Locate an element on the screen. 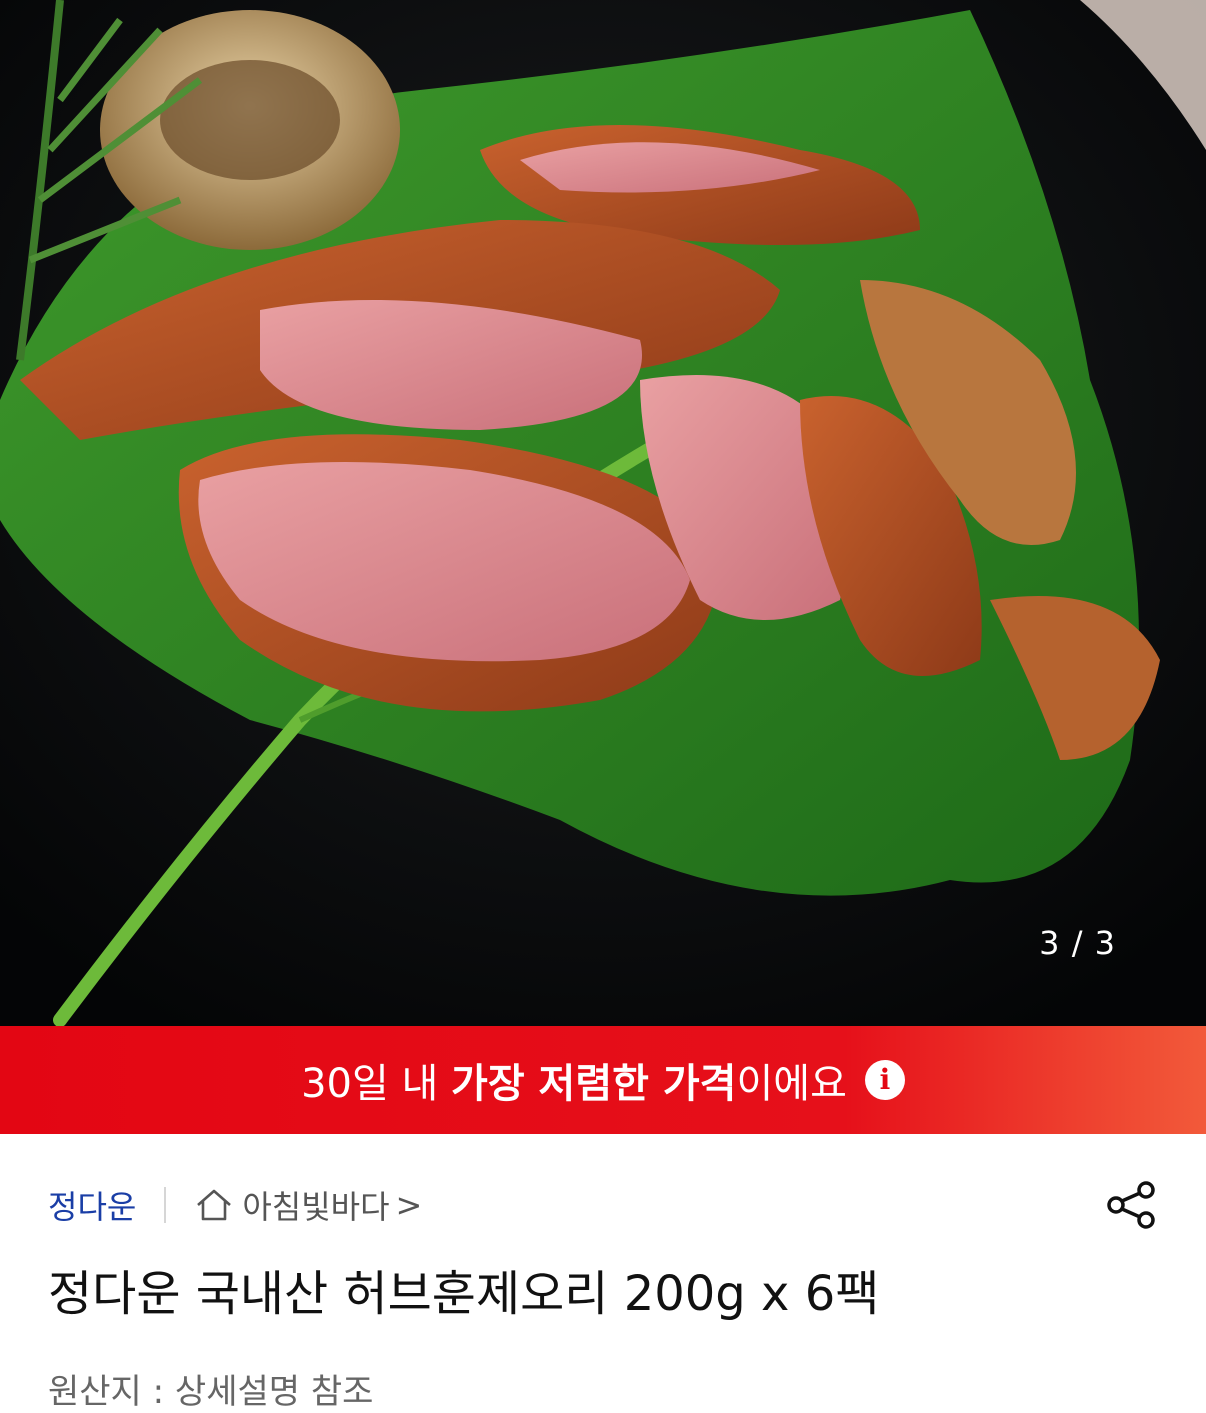  info-icon: i is located at coordinates (884, 1080).